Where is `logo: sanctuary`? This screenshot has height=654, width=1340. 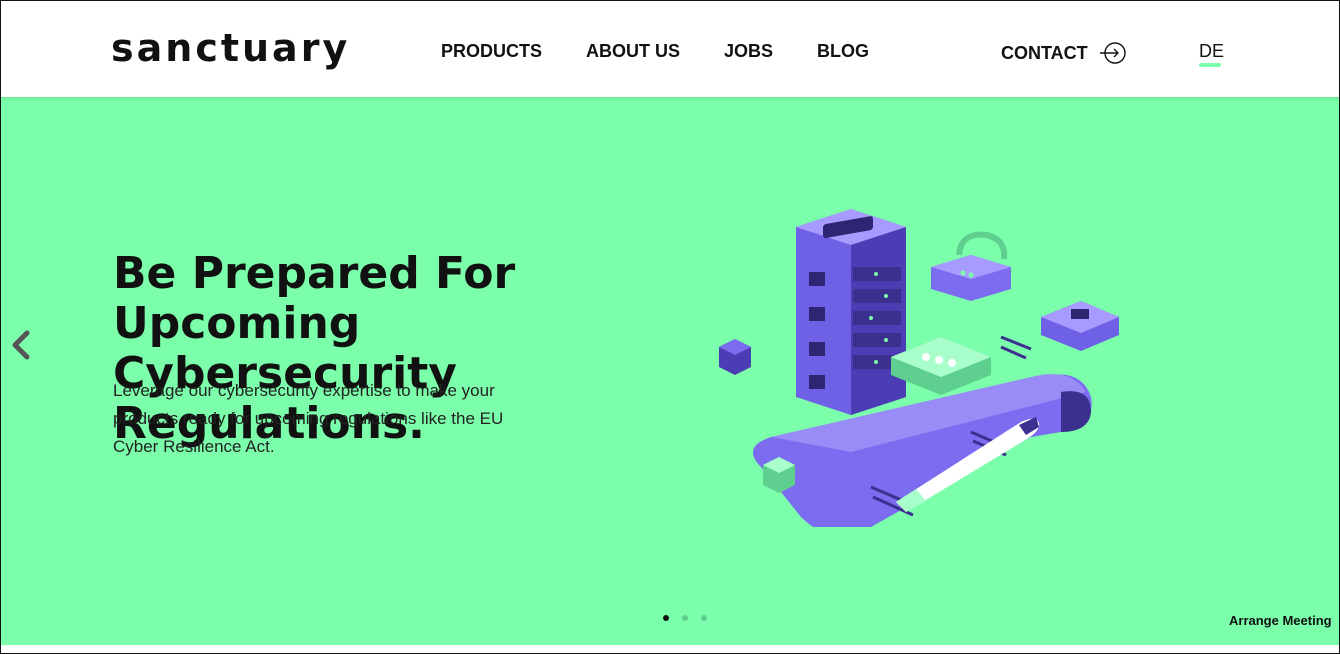 logo: sanctuary is located at coordinates (230, 48).